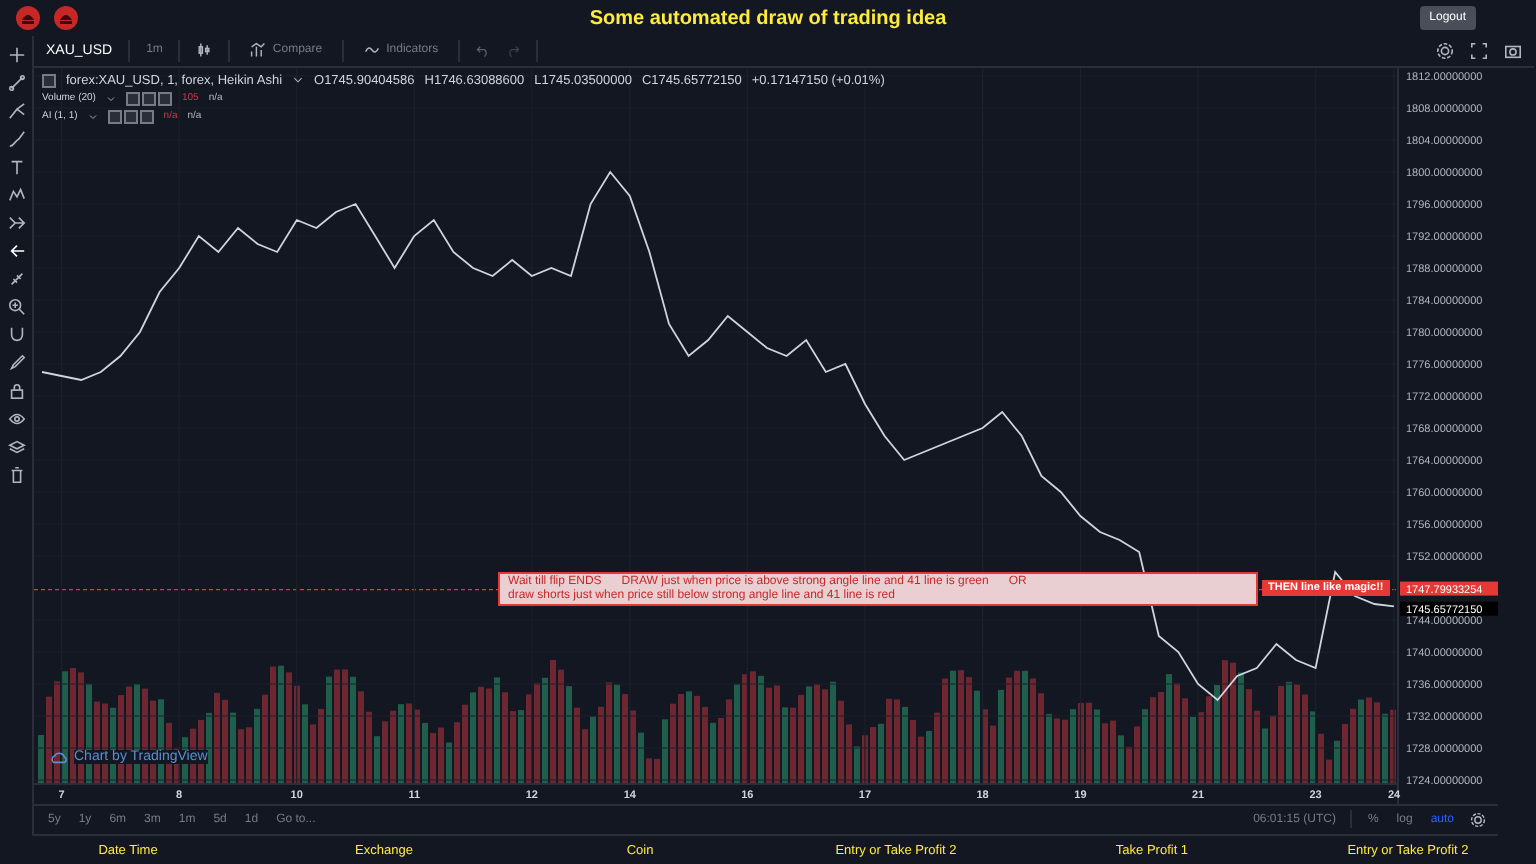  Describe the element at coordinates (16, 195) in the screenshot. I see `pattern-icon` at that location.